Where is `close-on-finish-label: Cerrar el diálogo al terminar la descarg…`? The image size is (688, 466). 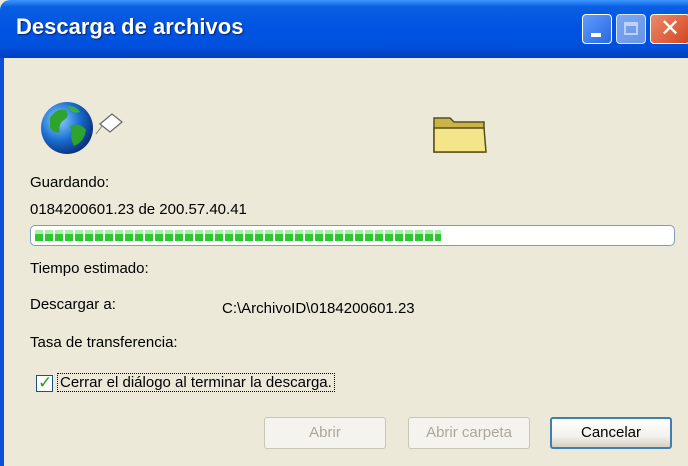
close-on-finish-label: Cerrar el diálogo al terminar la descarg… is located at coordinates (196, 382).